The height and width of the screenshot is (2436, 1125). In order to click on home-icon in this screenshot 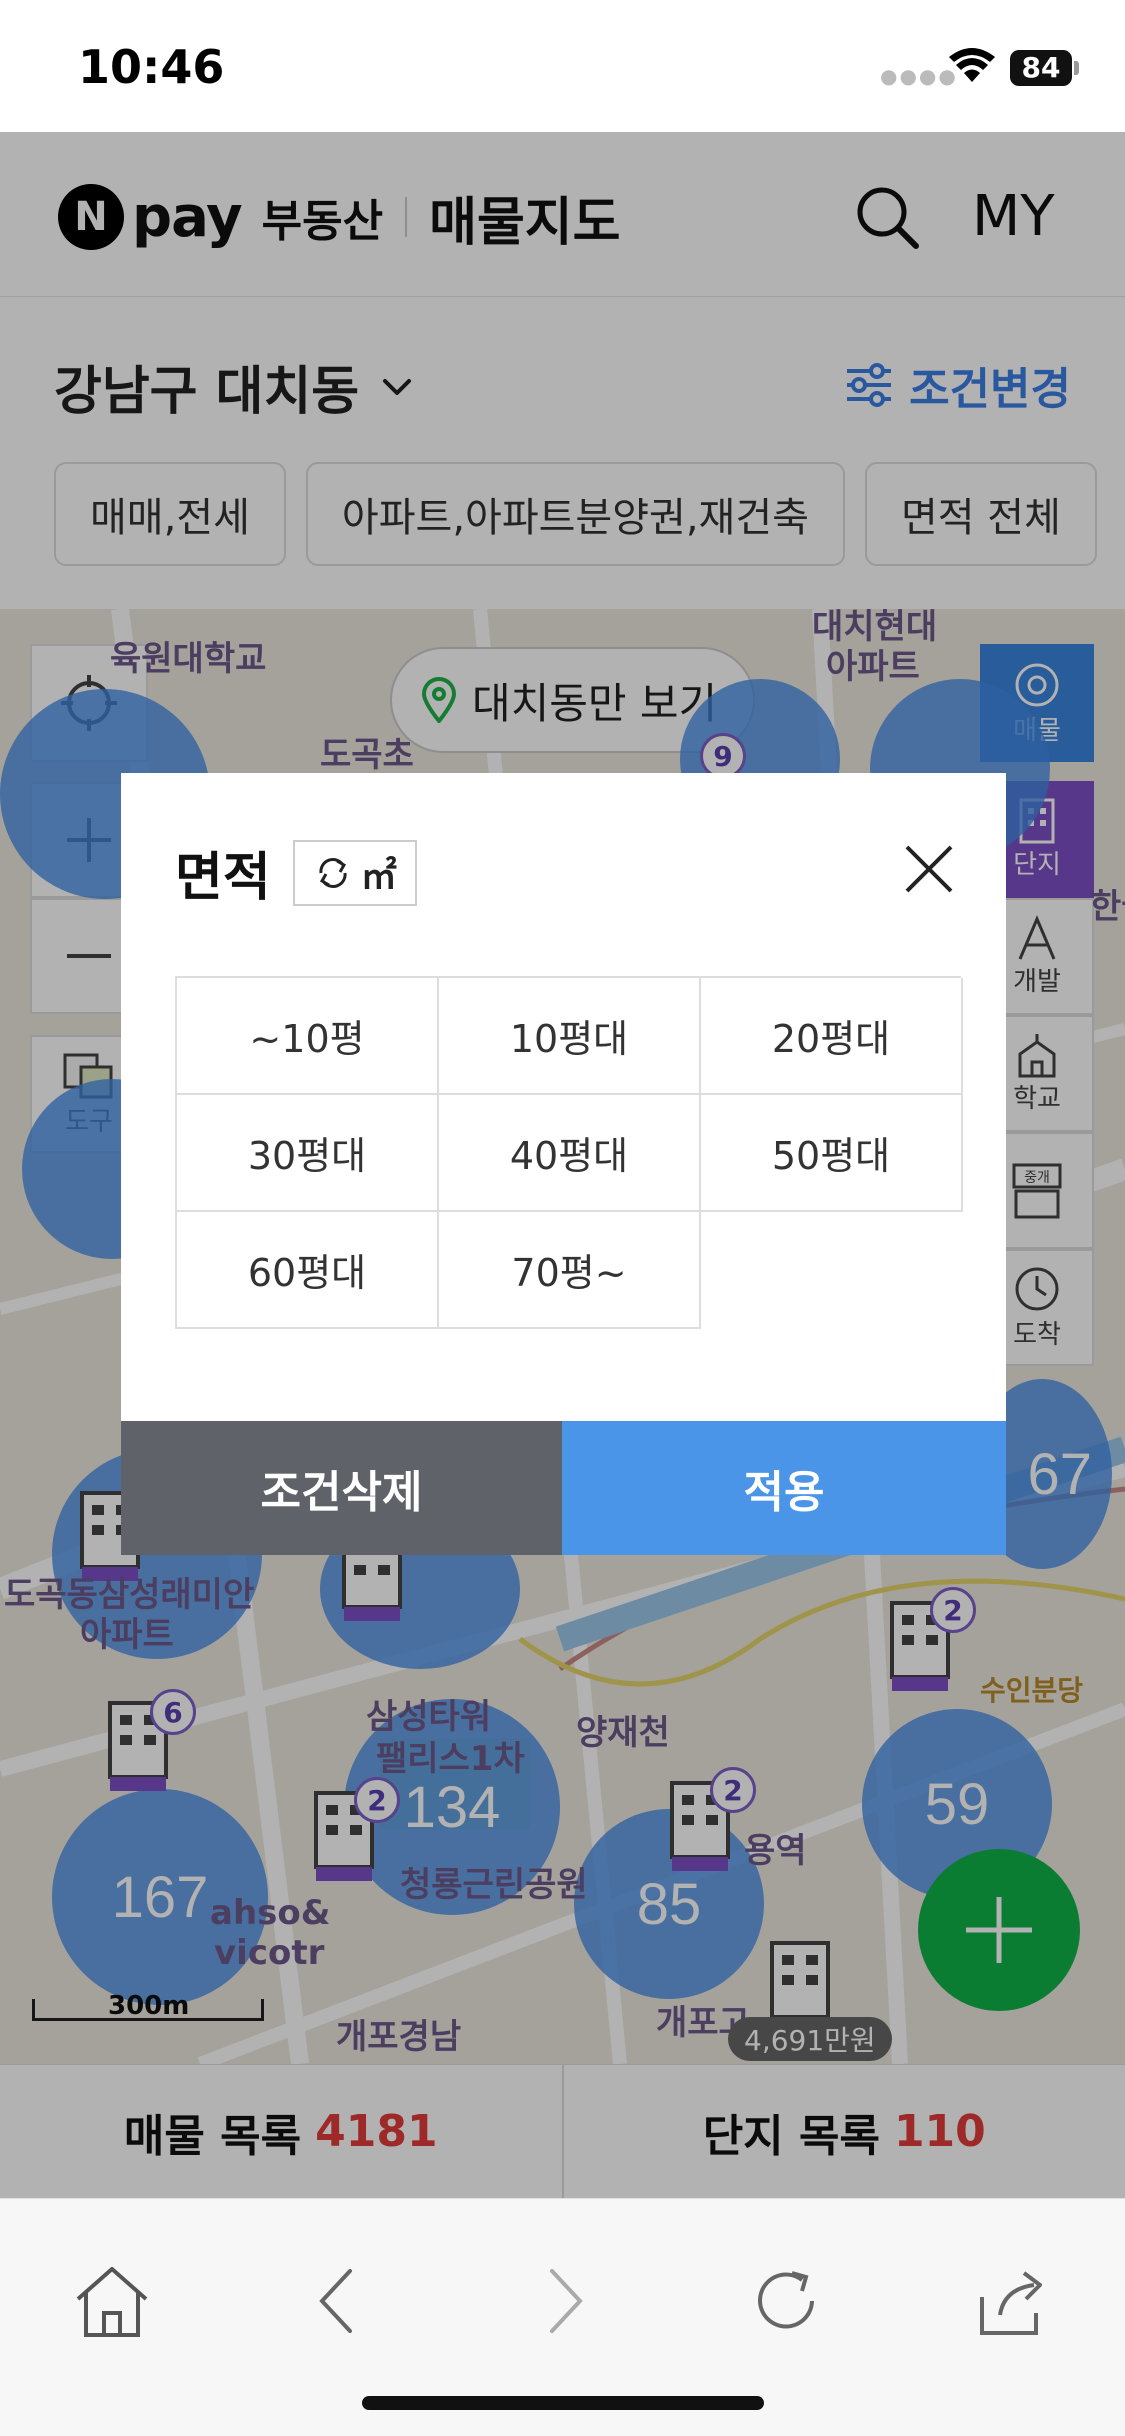, I will do `click(112, 2301)`.